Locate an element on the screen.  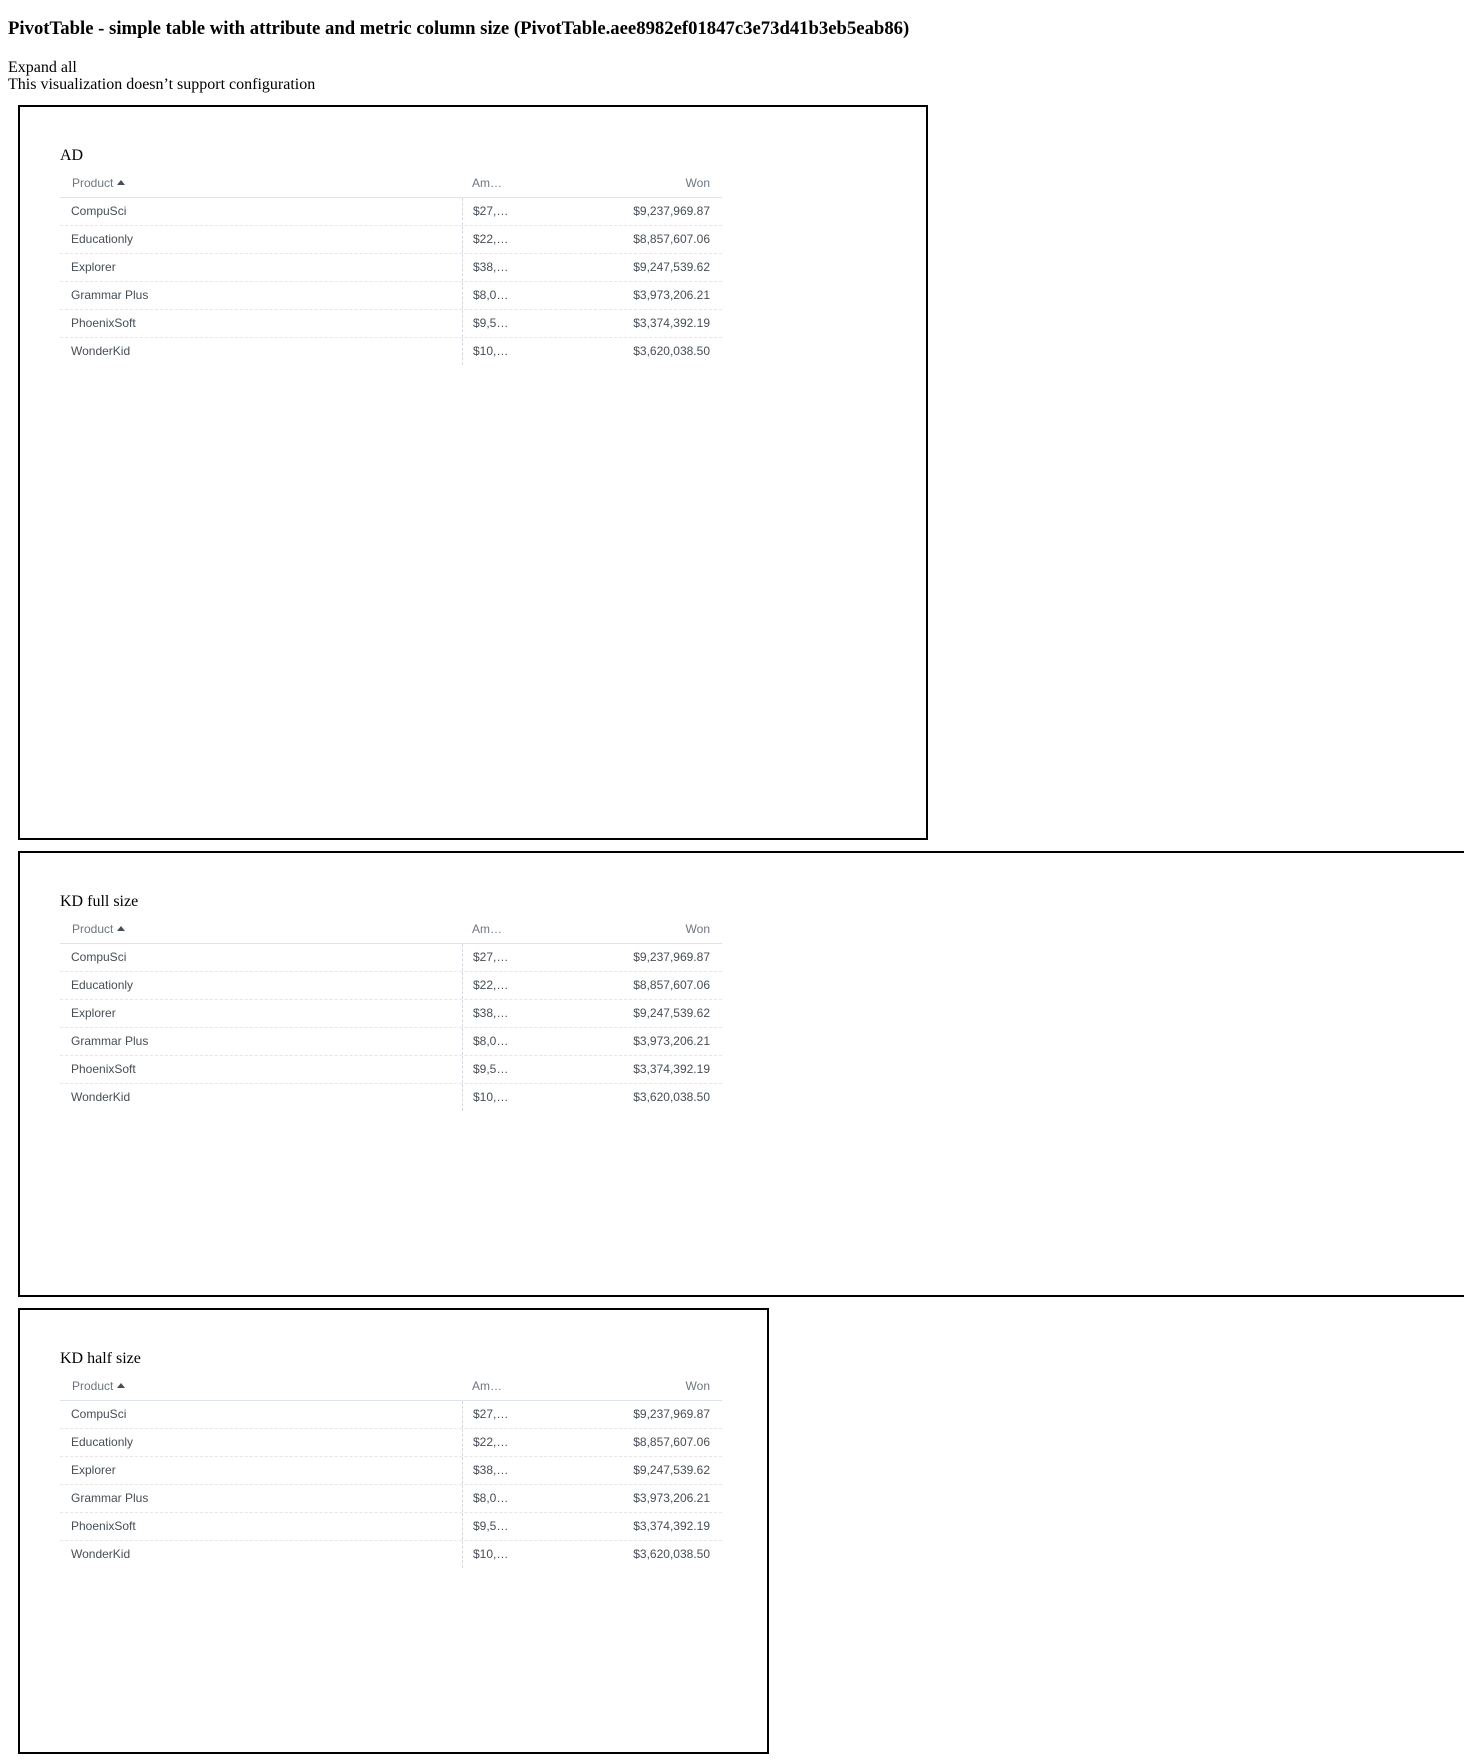
expand-all-button: Expand all is located at coordinates (42, 68).